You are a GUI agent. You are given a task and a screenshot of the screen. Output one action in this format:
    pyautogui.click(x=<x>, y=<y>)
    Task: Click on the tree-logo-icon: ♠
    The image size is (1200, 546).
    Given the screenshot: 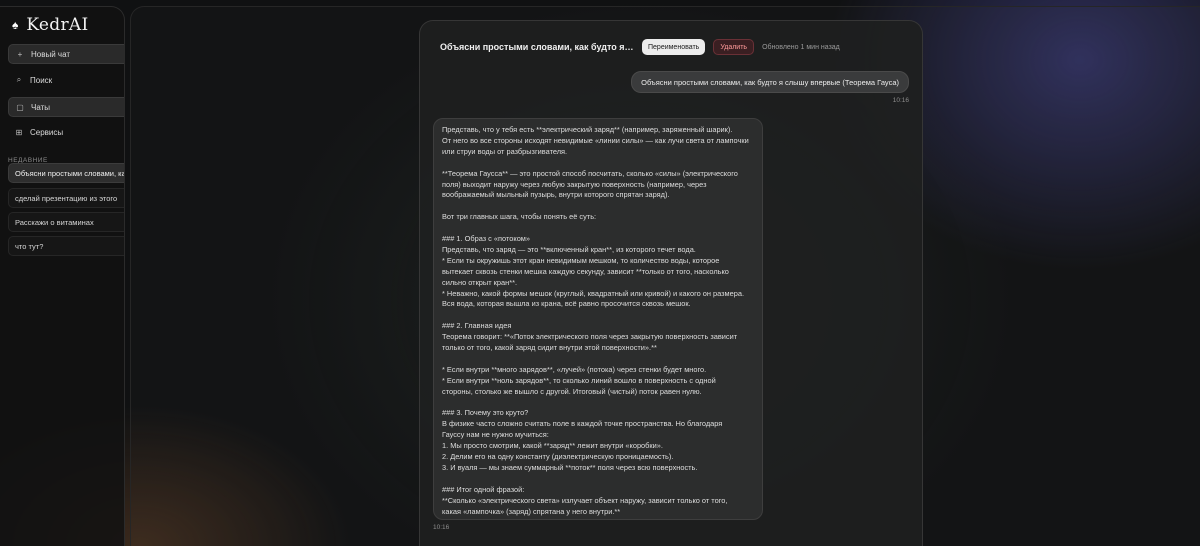 What is the action you would take?
    pyautogui.click(x=15, y=25)
    